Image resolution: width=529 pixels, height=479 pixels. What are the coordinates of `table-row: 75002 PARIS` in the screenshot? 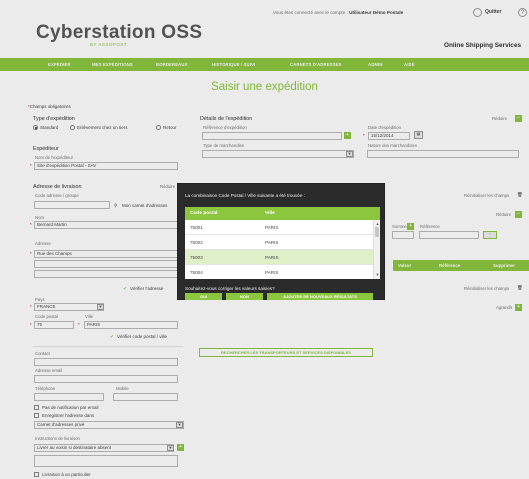 It's located at (279, 242).